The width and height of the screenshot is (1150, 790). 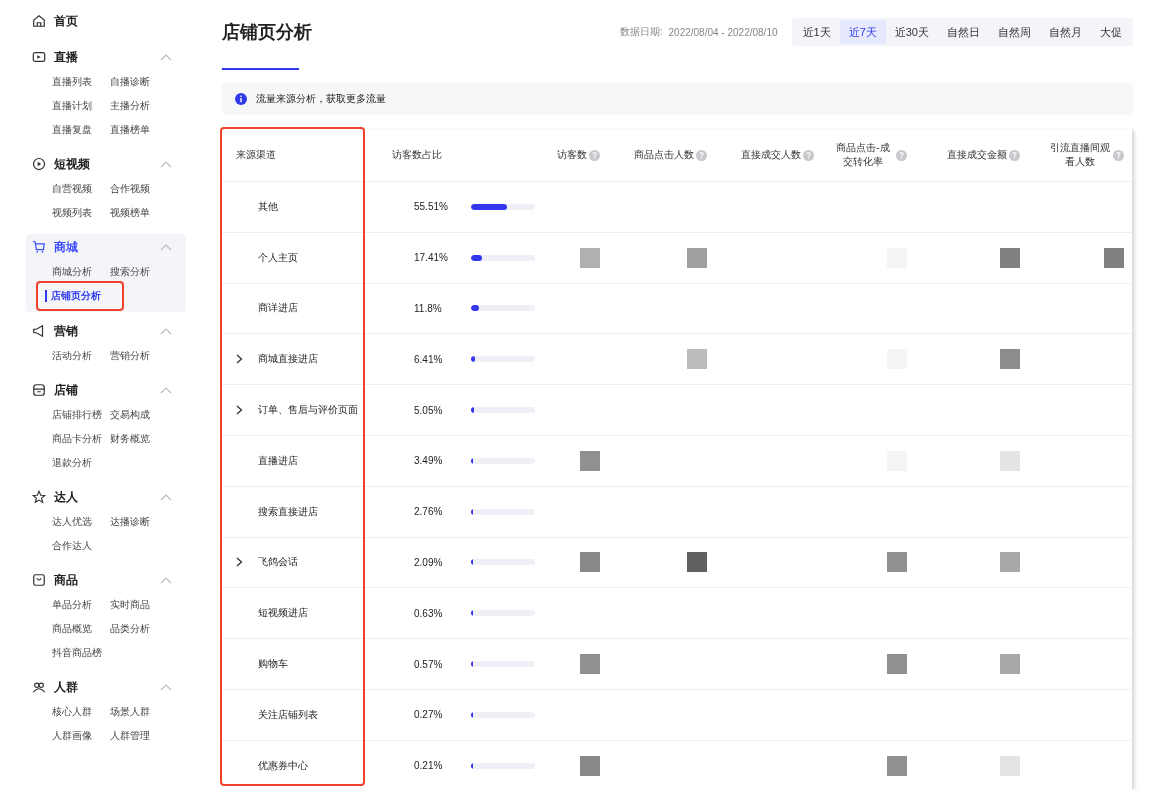 I want to click on table-cell: 关注店铺列表, so click(x=288, y=714).